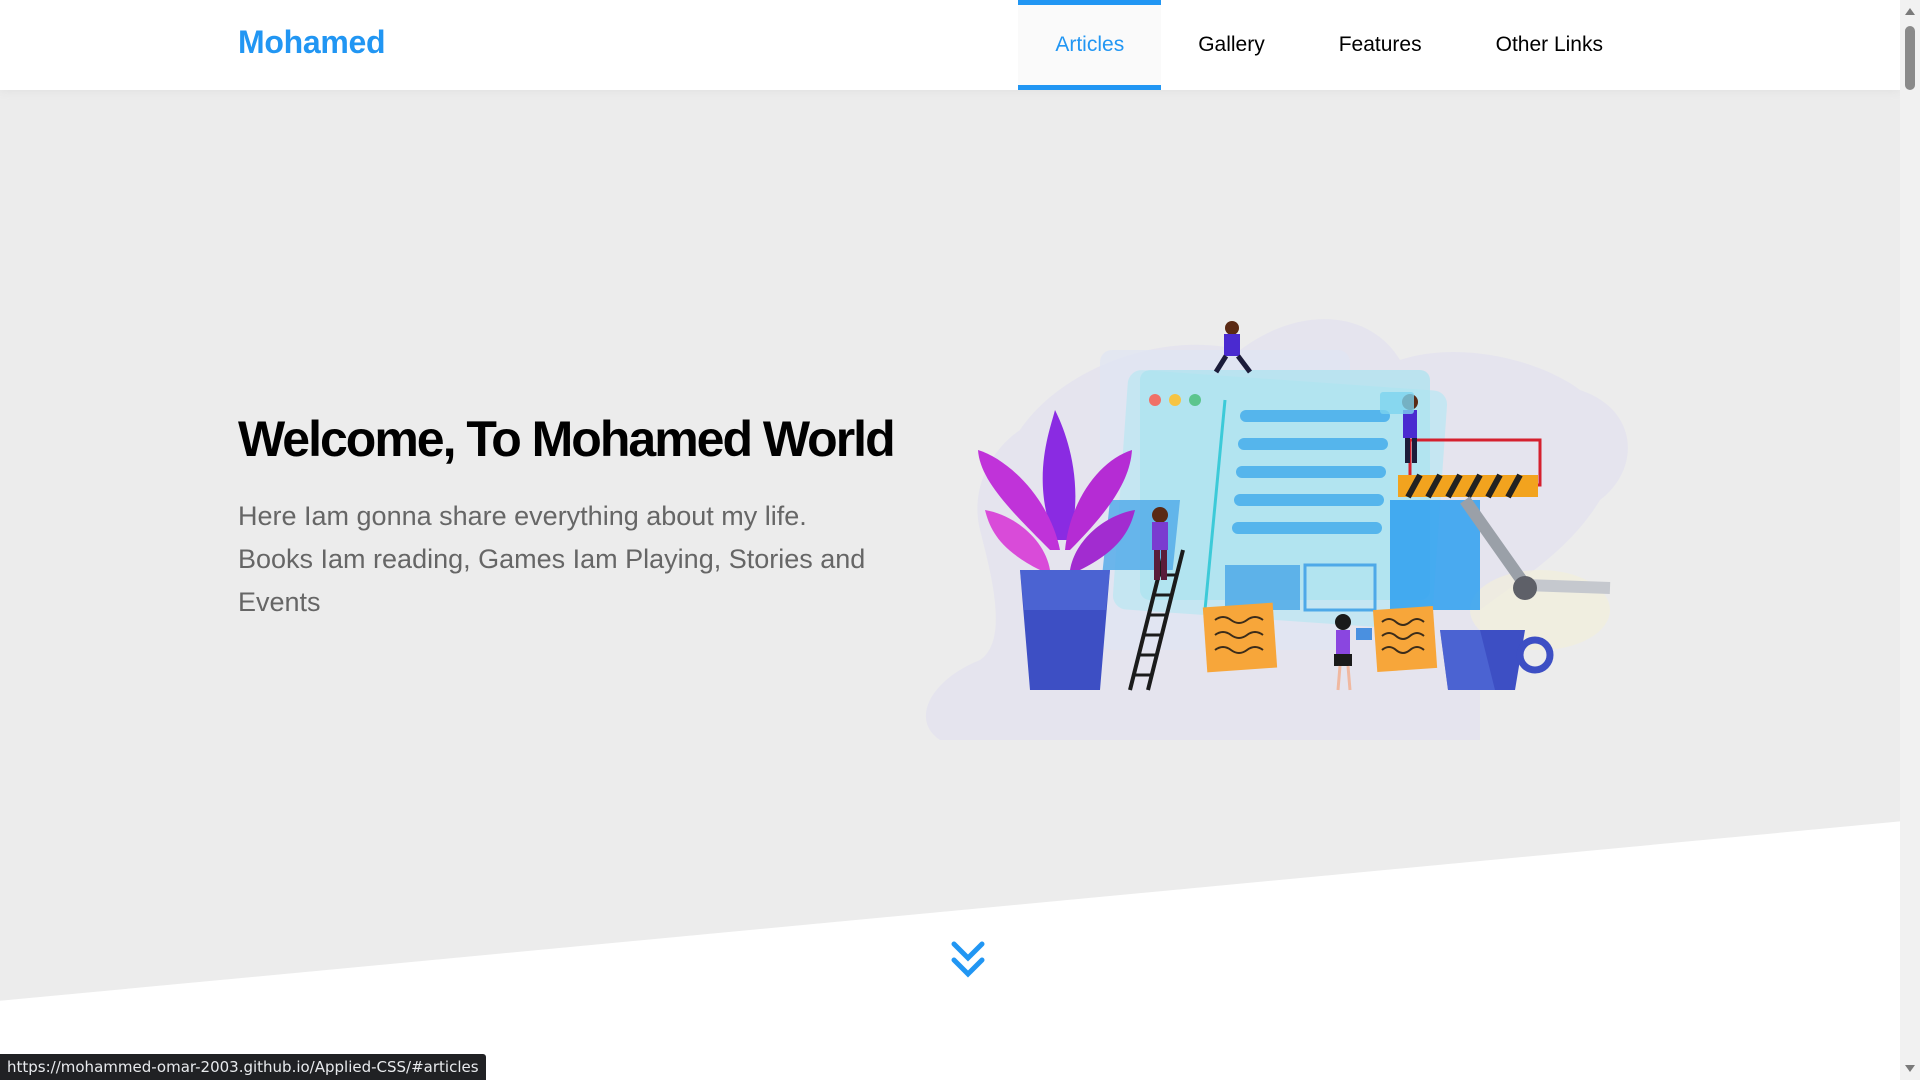 This screenshot has height=1080, width=1920. What do you see at coordinates (312, 42) in the screenshot?
I see `site-logo: Mohamed` at bounding box center [312, 42].